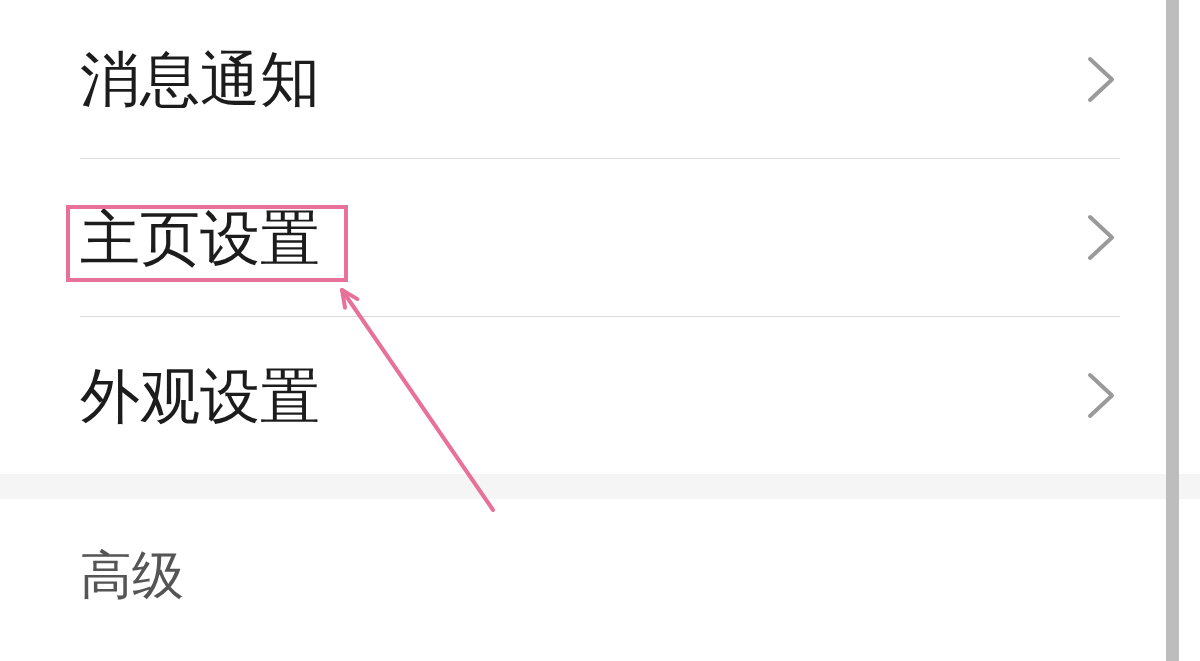 The height and width of the screenshot is (661, 1200). What do you see at coordinates (200, 237) in the screenshot?
I see `menu-item-label: 主页设置` at bounding box center [200, 237].